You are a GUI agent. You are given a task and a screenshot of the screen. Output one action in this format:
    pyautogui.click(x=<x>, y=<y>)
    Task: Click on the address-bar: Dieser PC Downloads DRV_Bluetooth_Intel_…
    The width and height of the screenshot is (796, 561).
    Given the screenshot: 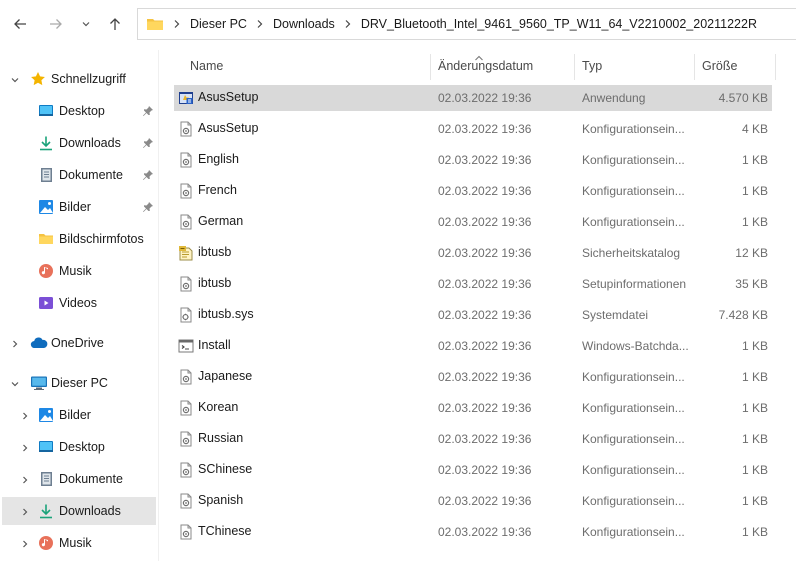 What is the action you would take?
    pyautogui.click(x=466, y=24)
    